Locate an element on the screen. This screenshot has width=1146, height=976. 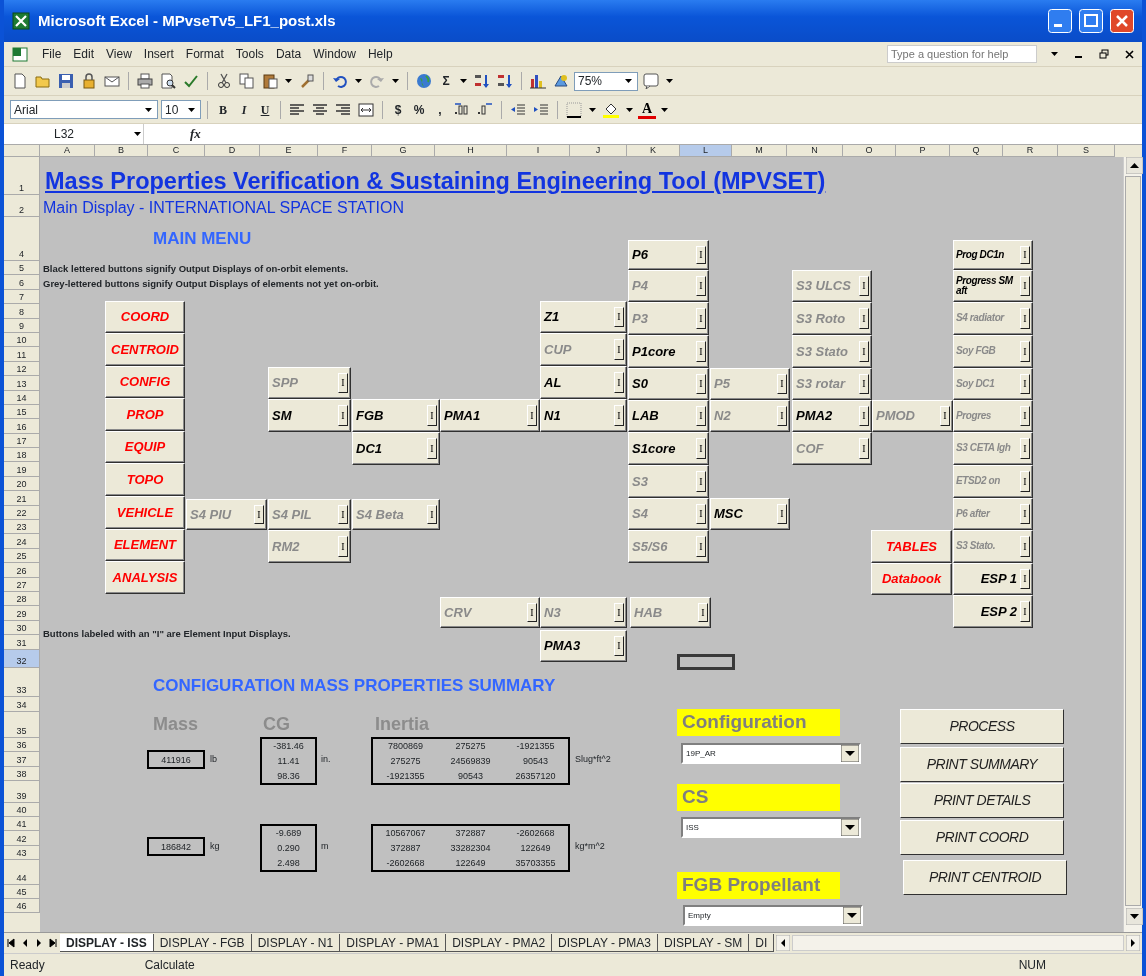
decrease-decimal-icon is located at coordinates (485, 109).